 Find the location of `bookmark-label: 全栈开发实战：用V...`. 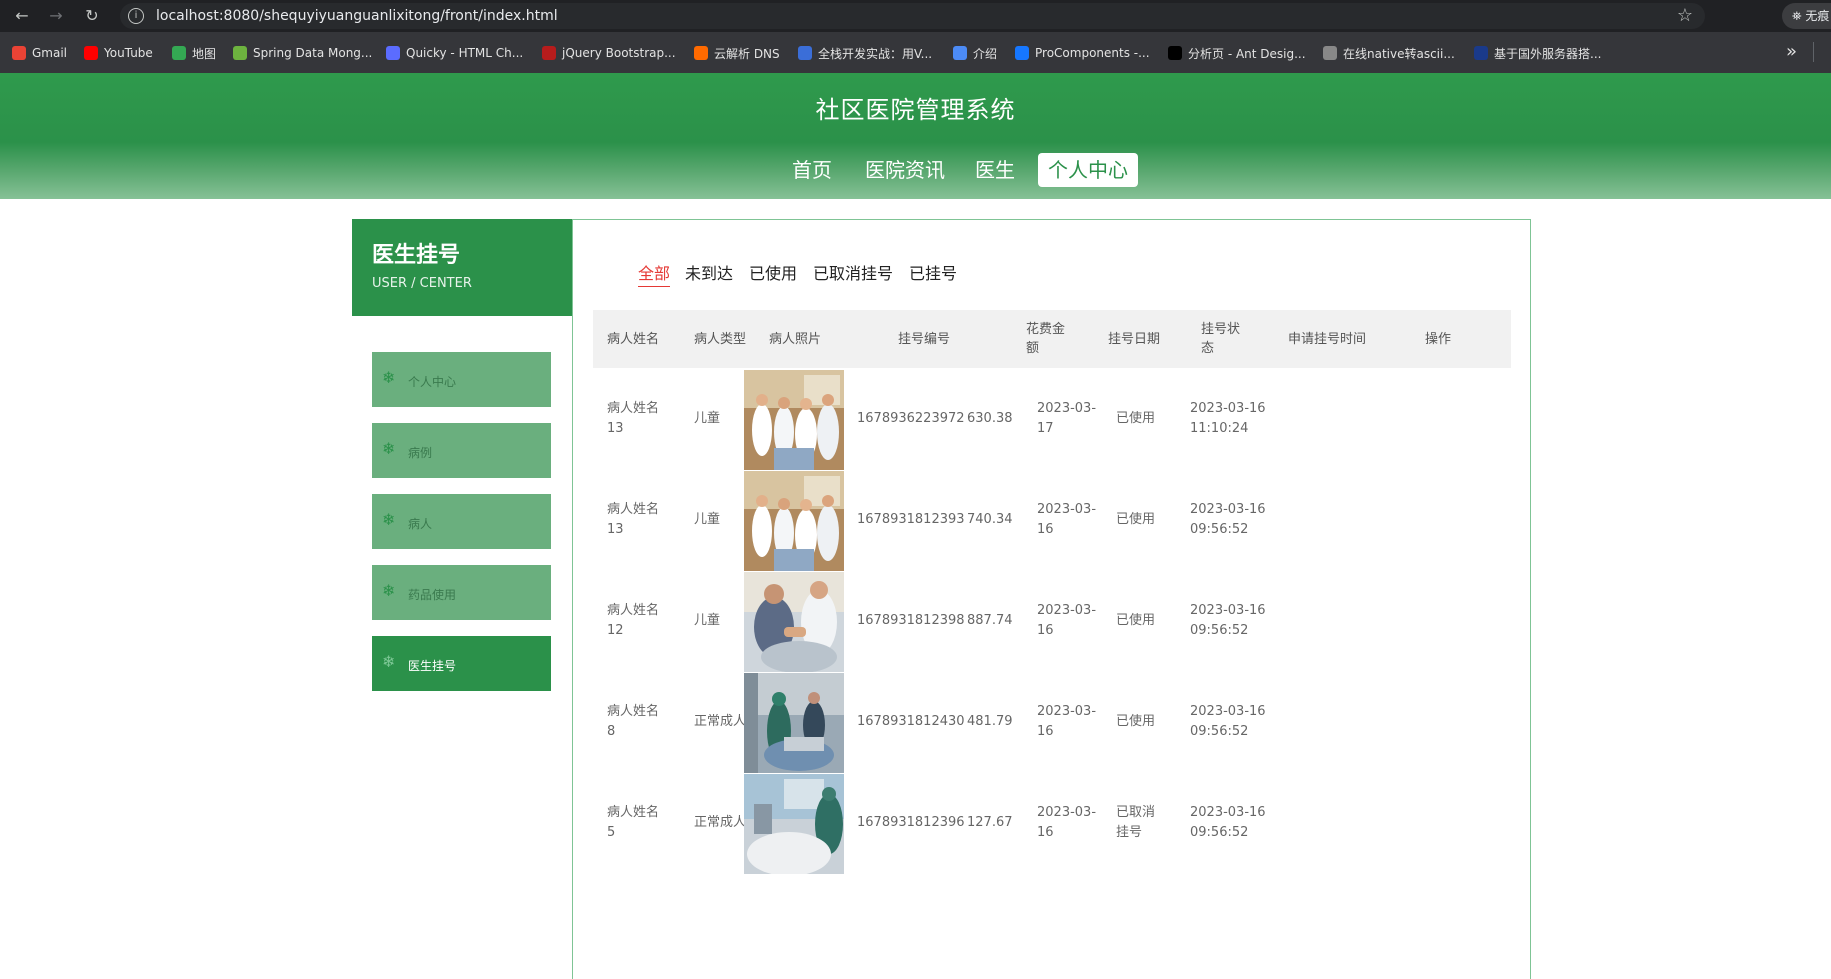

bookmark-label: 全栈开发实战：用V... is located at coordinates (875, 53).